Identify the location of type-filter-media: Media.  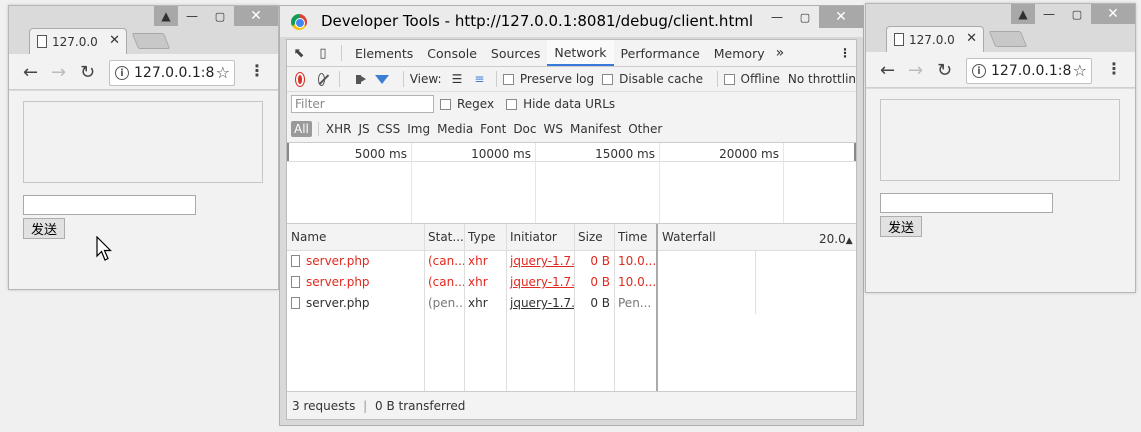
(455, 129).